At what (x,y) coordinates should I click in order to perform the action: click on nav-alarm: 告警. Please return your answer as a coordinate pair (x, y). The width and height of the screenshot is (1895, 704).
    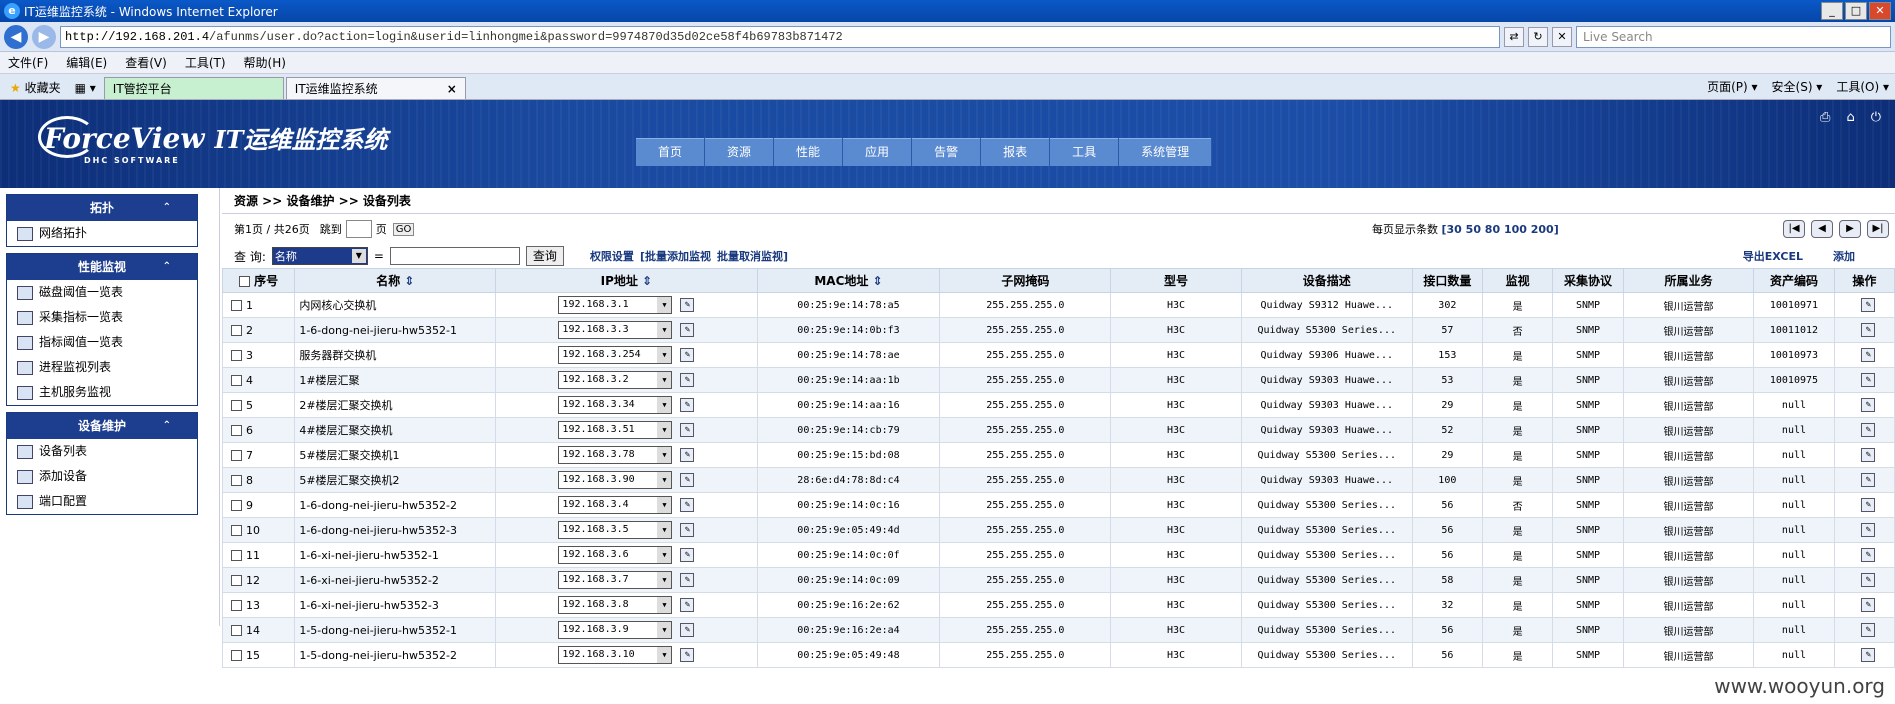
    Looking at the image, I should click on (947, 152).